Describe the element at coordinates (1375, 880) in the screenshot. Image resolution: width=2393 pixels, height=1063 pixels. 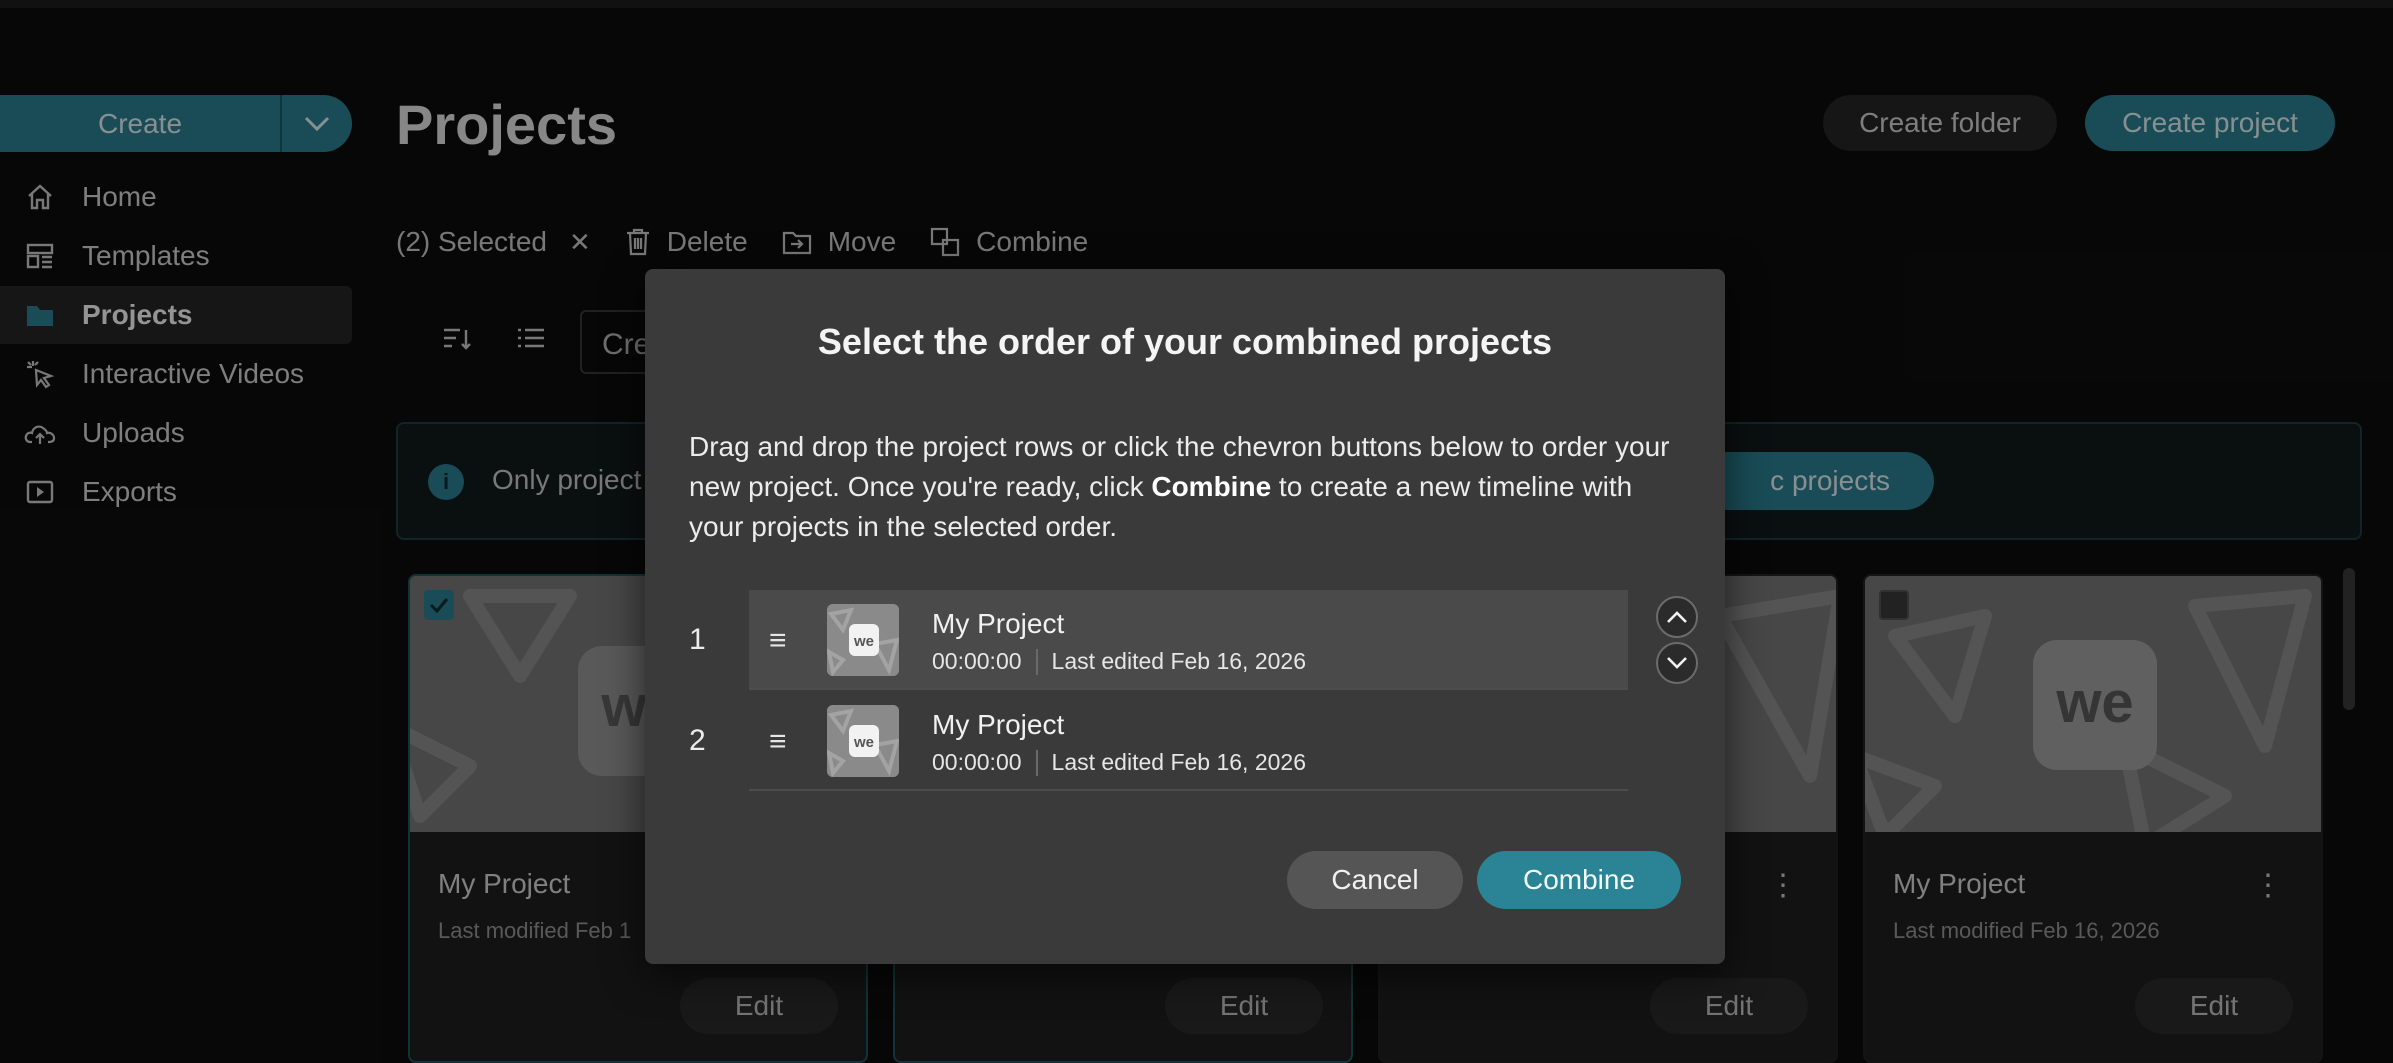
I see `cancel-button: Cancel` at that location.